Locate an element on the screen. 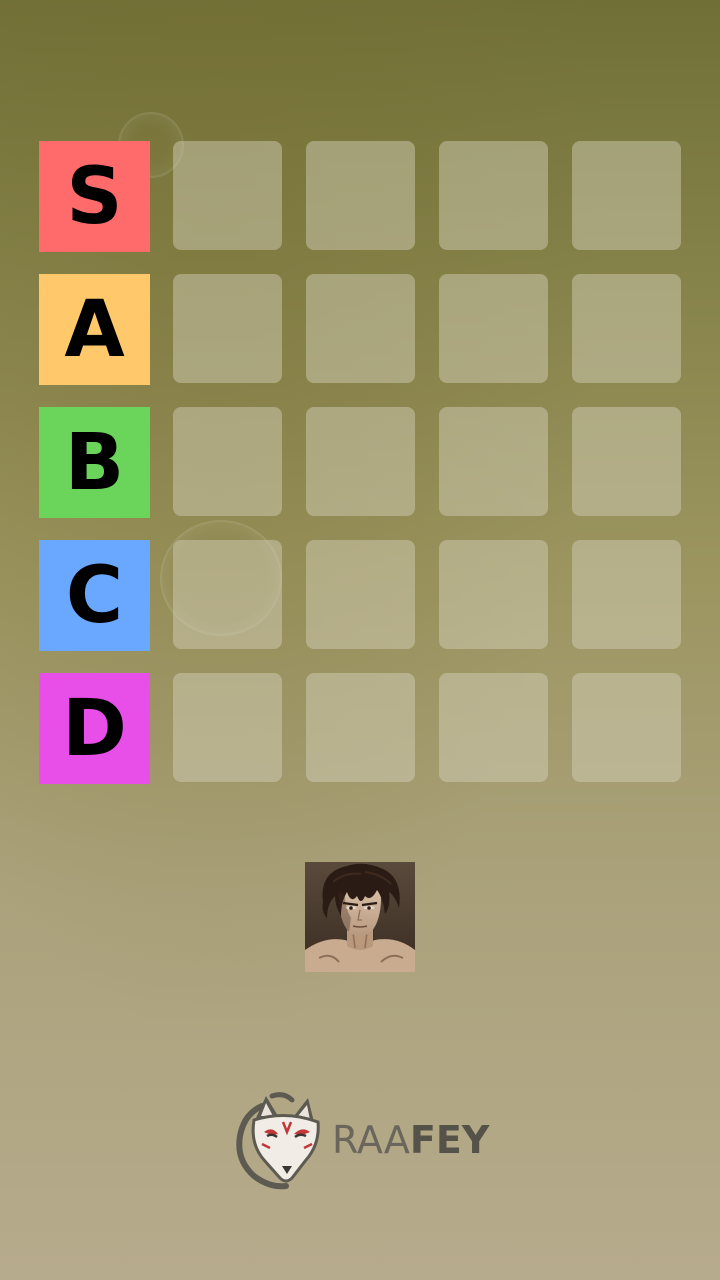 This screenshot has width=720, height=1280. kitsune-fox-mask-icon is located at coordinates (278, 1141).